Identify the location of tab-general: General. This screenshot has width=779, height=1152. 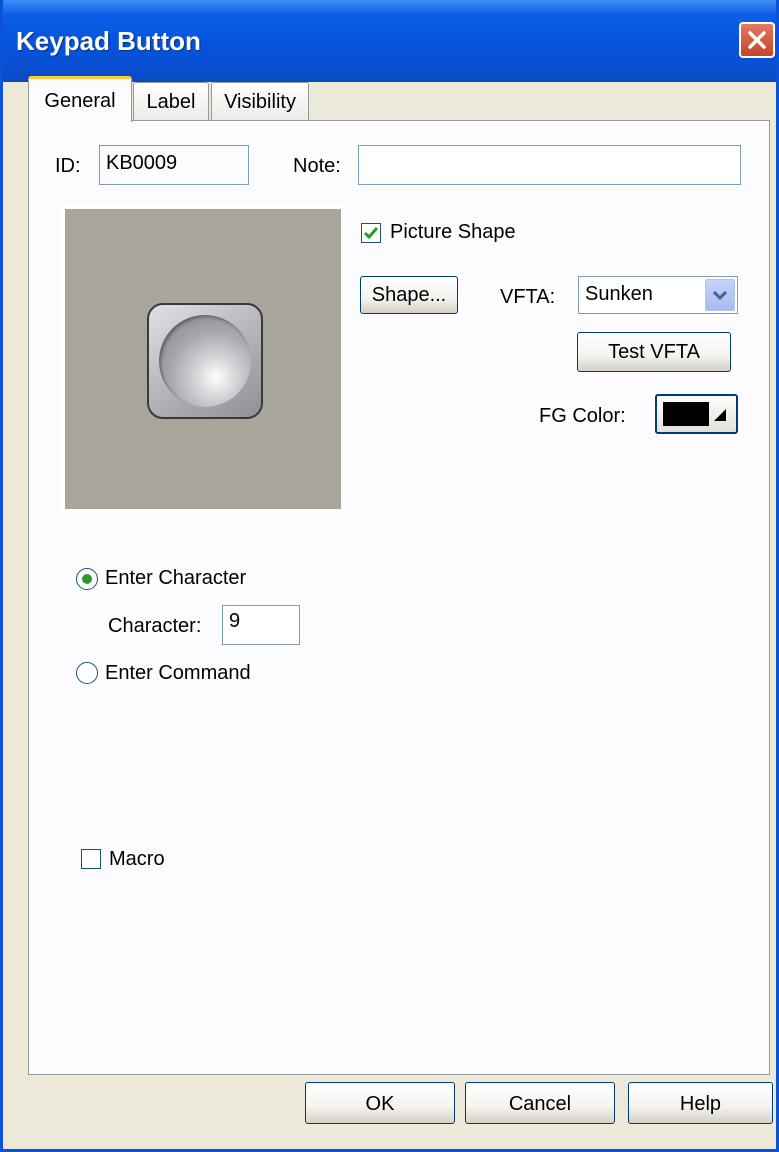
(80, 99).